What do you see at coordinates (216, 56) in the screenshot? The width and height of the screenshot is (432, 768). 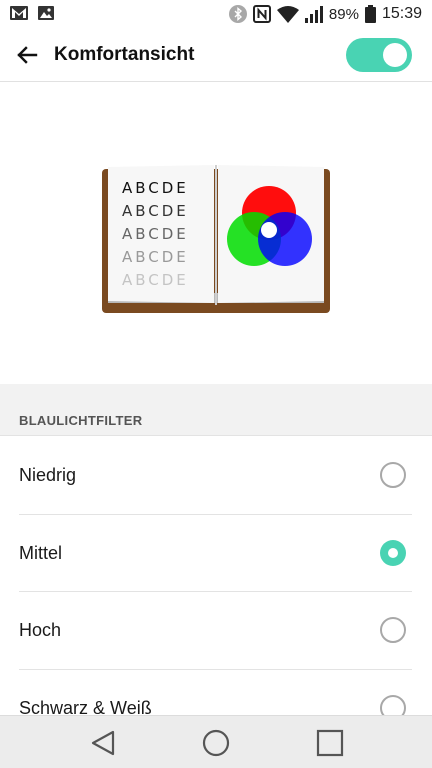 I see `app-bar: Komfortansicht` at bounding box center [216, 56].